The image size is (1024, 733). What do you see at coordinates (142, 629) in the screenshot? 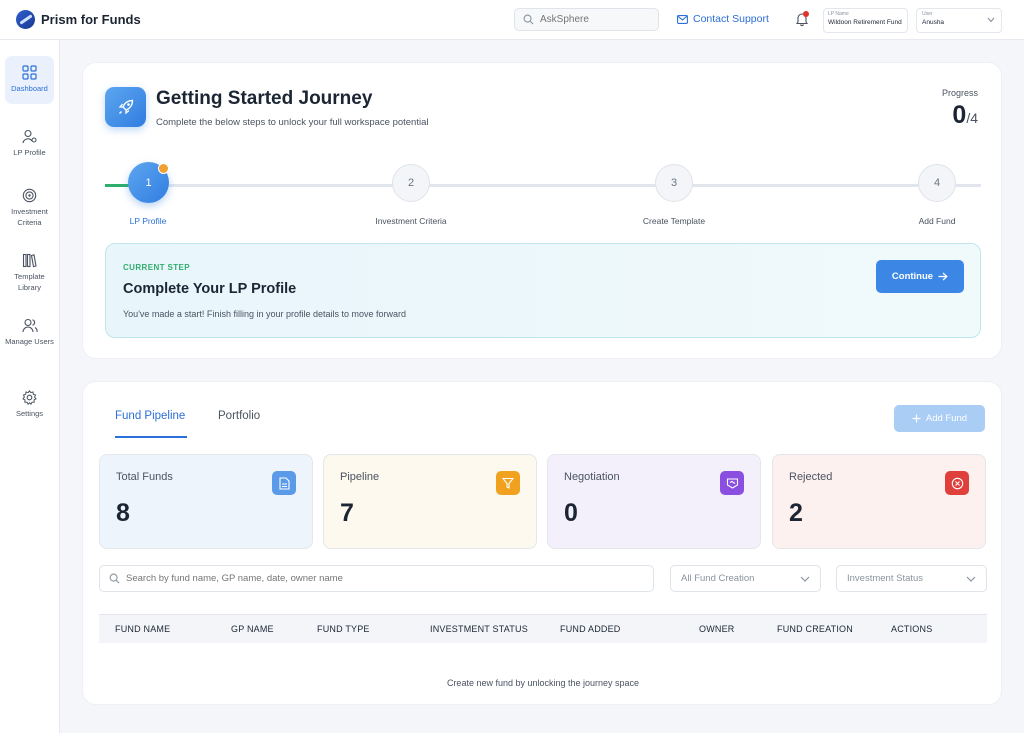
I see `column-header: FUND NAME` at bounding box center [142, 629].